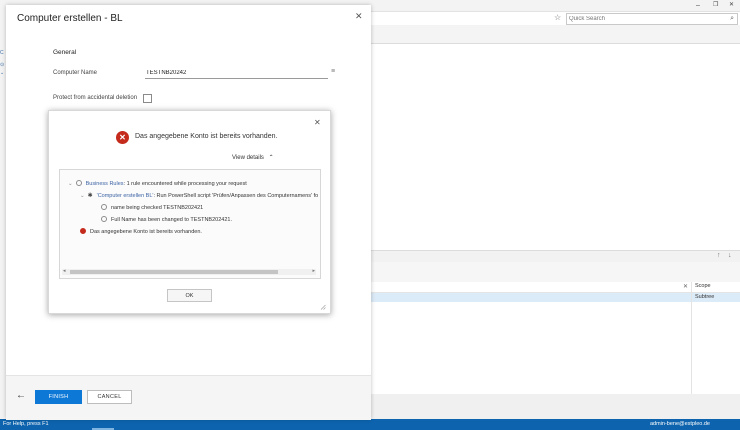 The image size is (740, 430). I want to click on error-icon: ✕, so click(122, 137).